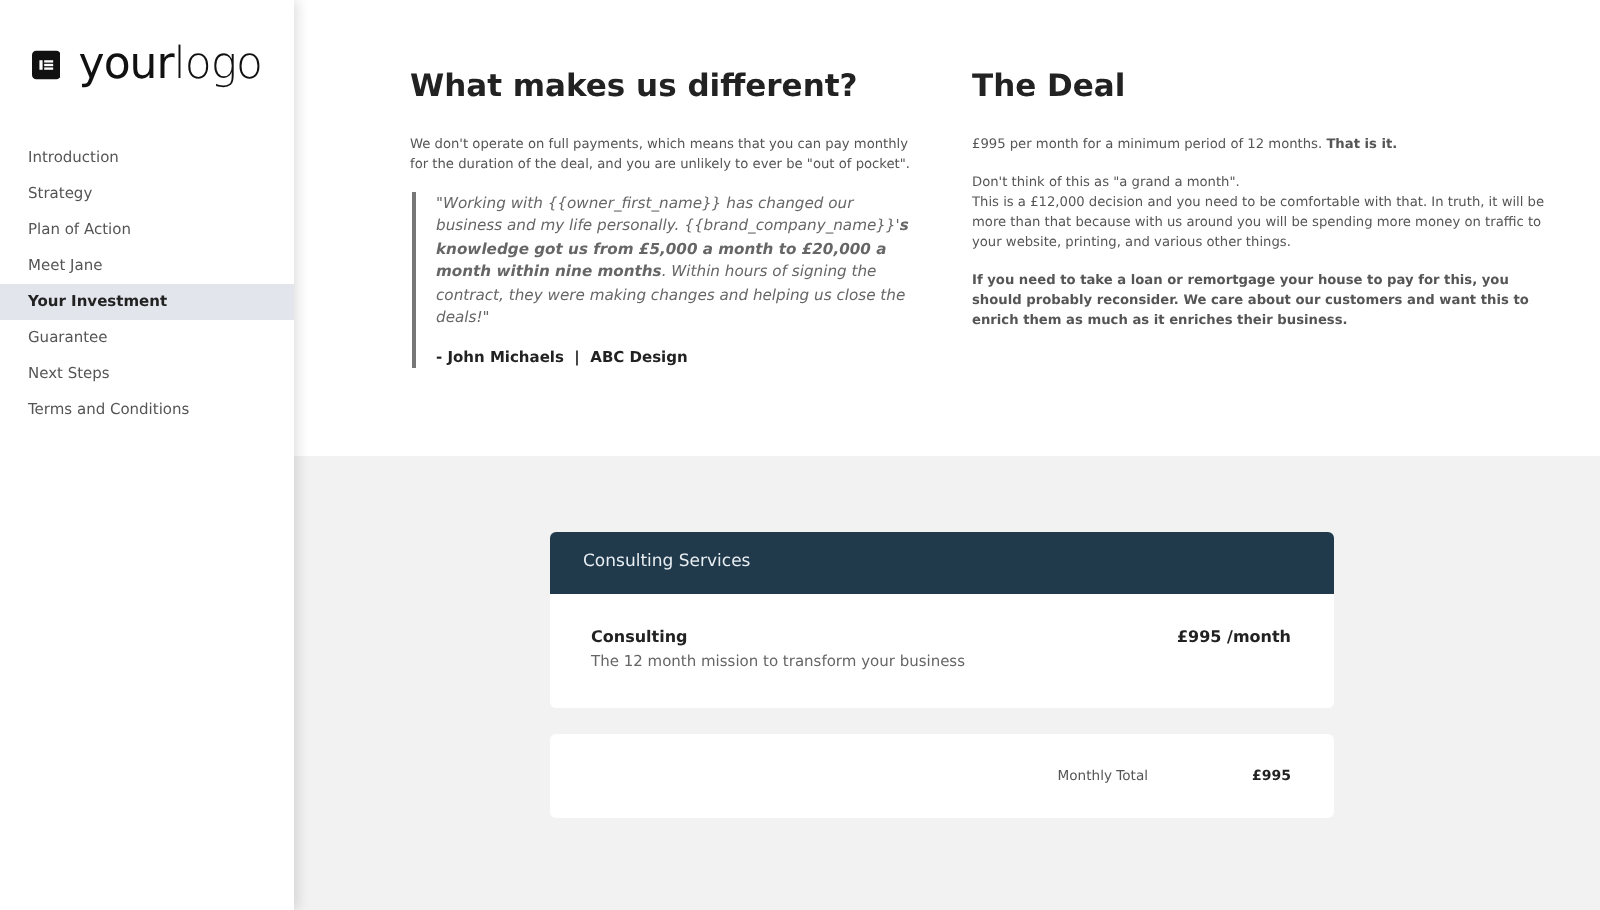 This screenshot has width=1600, height=910. I want to click on card-header: Consulting Services, so click(941, 563).